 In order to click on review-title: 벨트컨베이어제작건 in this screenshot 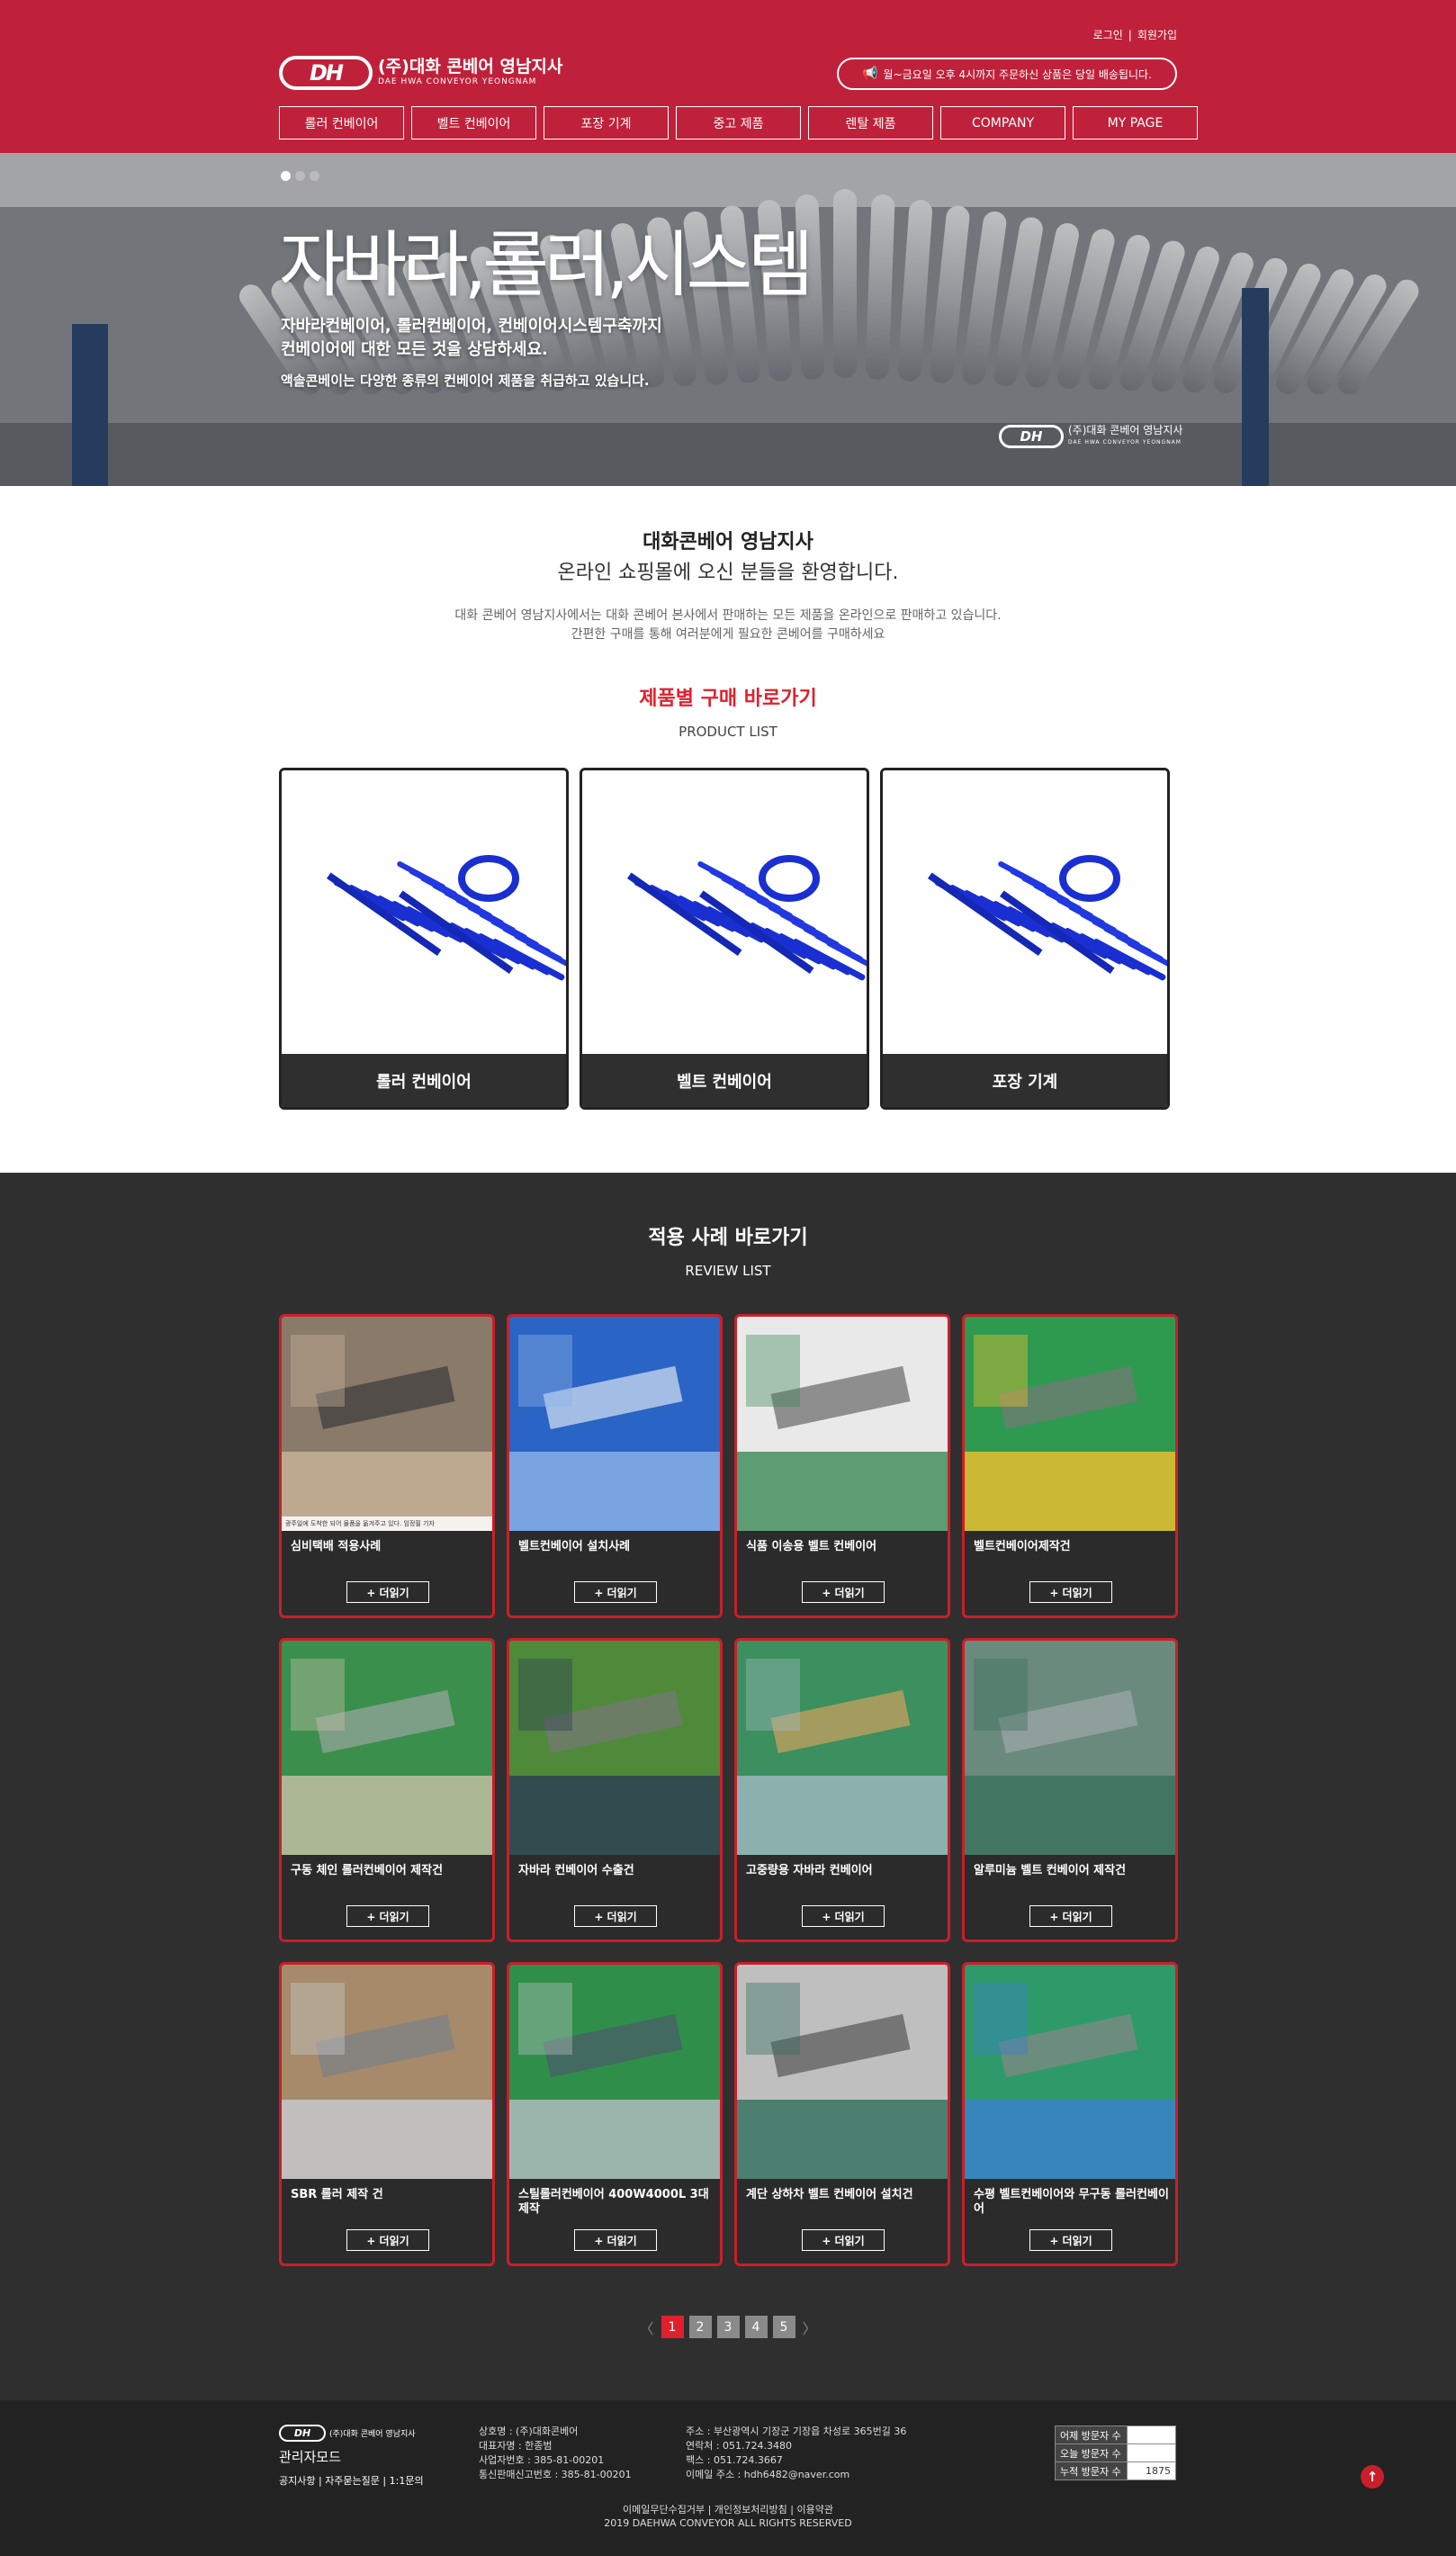, I will do `click(1022, 1547)`.